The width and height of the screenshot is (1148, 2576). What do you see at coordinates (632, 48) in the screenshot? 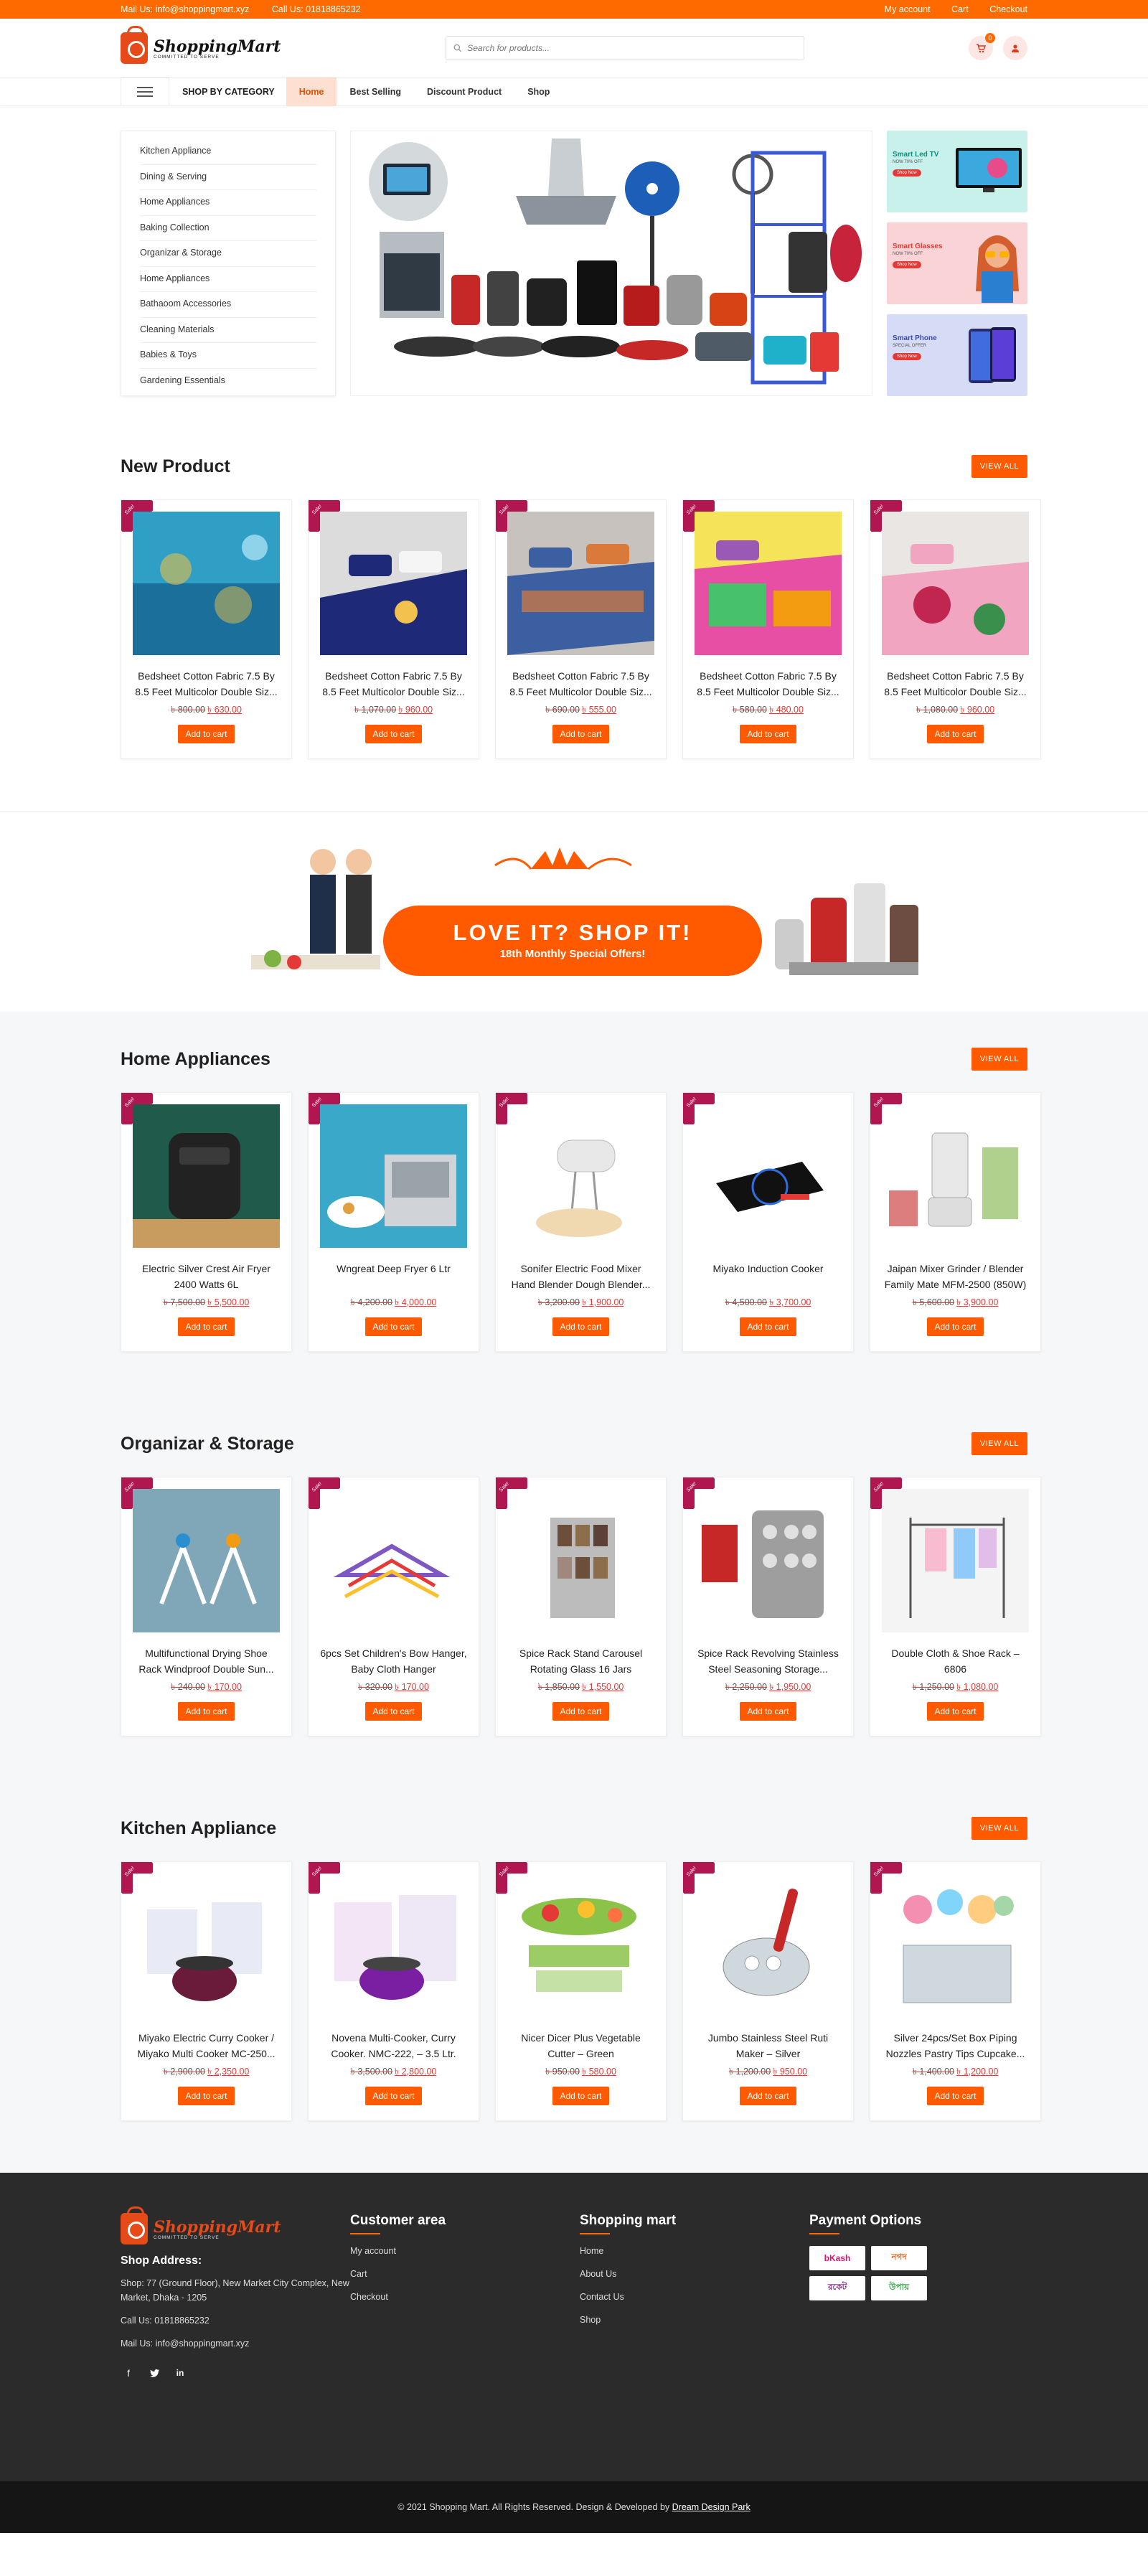
I see `search-input` at bounding box center [632, 48].